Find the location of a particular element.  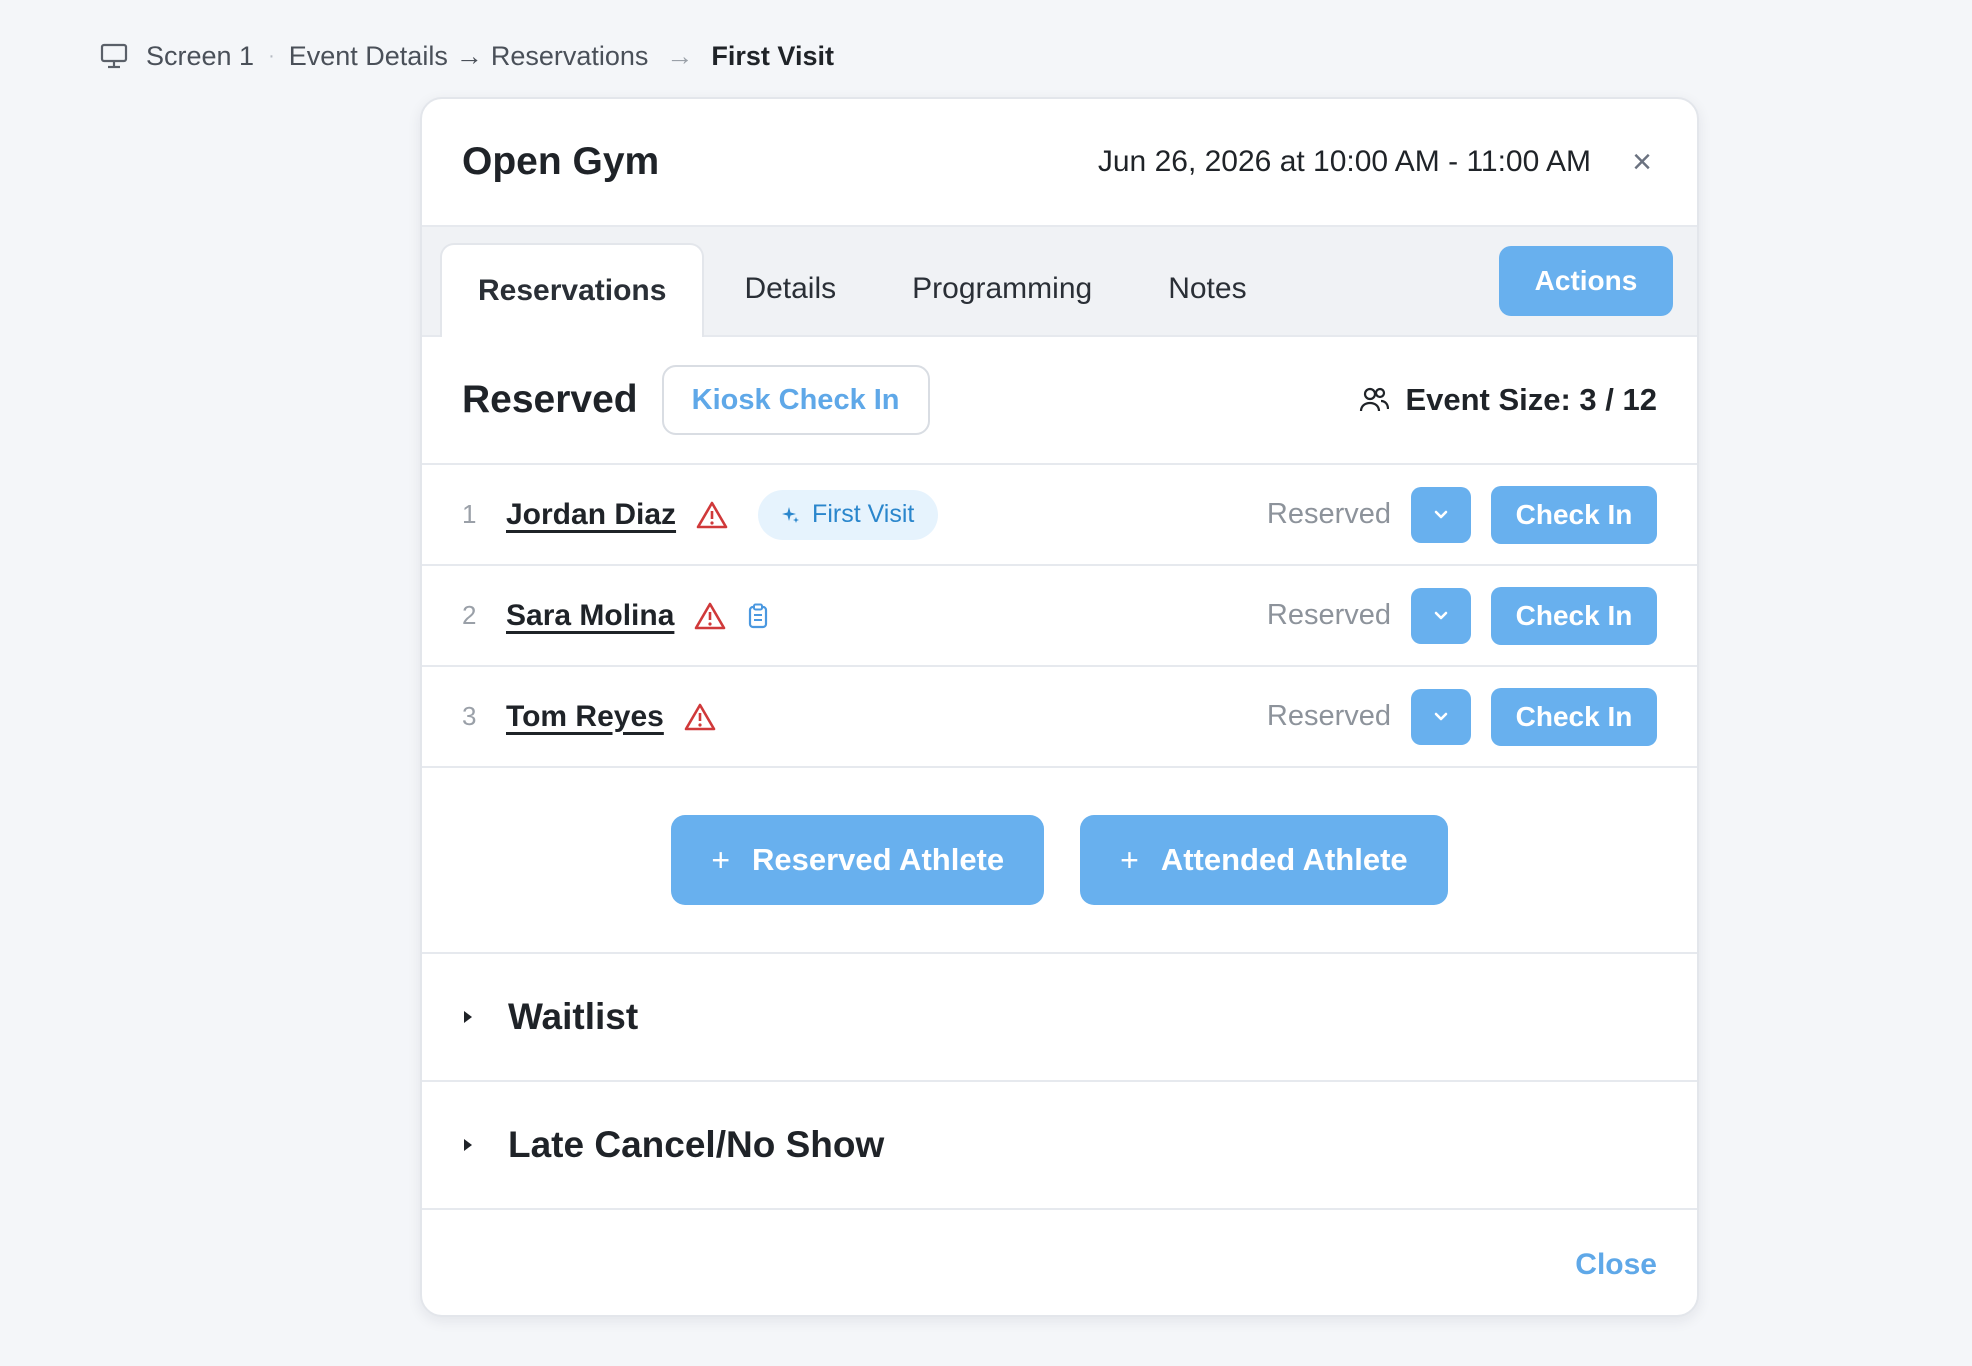

first-visit-badge: First Visit is located at coordinates (848, 514).